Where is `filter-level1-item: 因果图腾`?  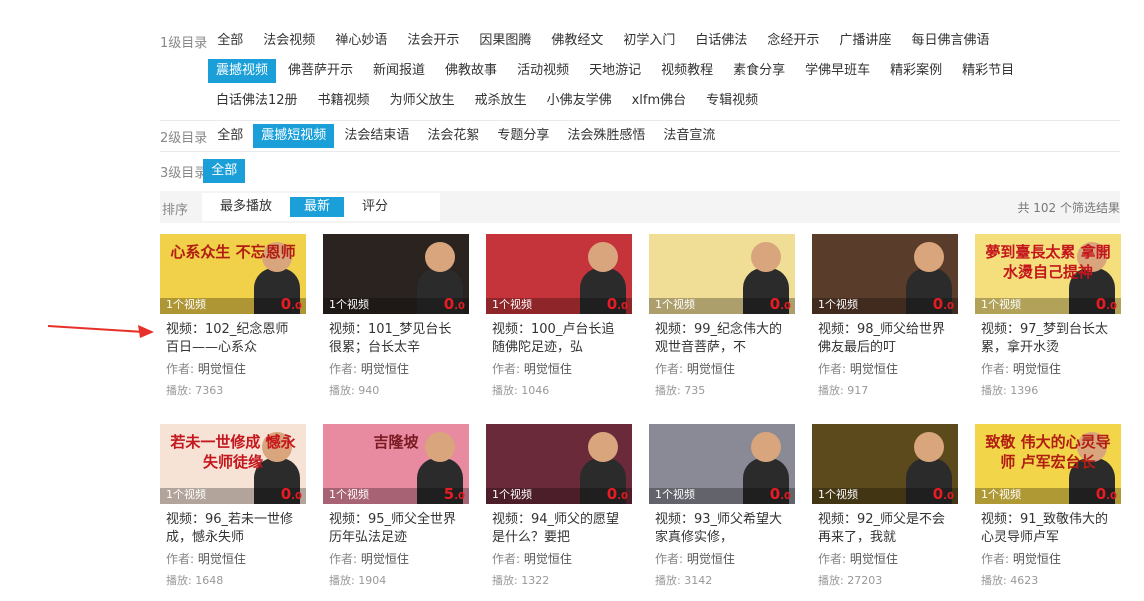 filter-level1-item: 因果图腾 is located at coordinates (505, 41).